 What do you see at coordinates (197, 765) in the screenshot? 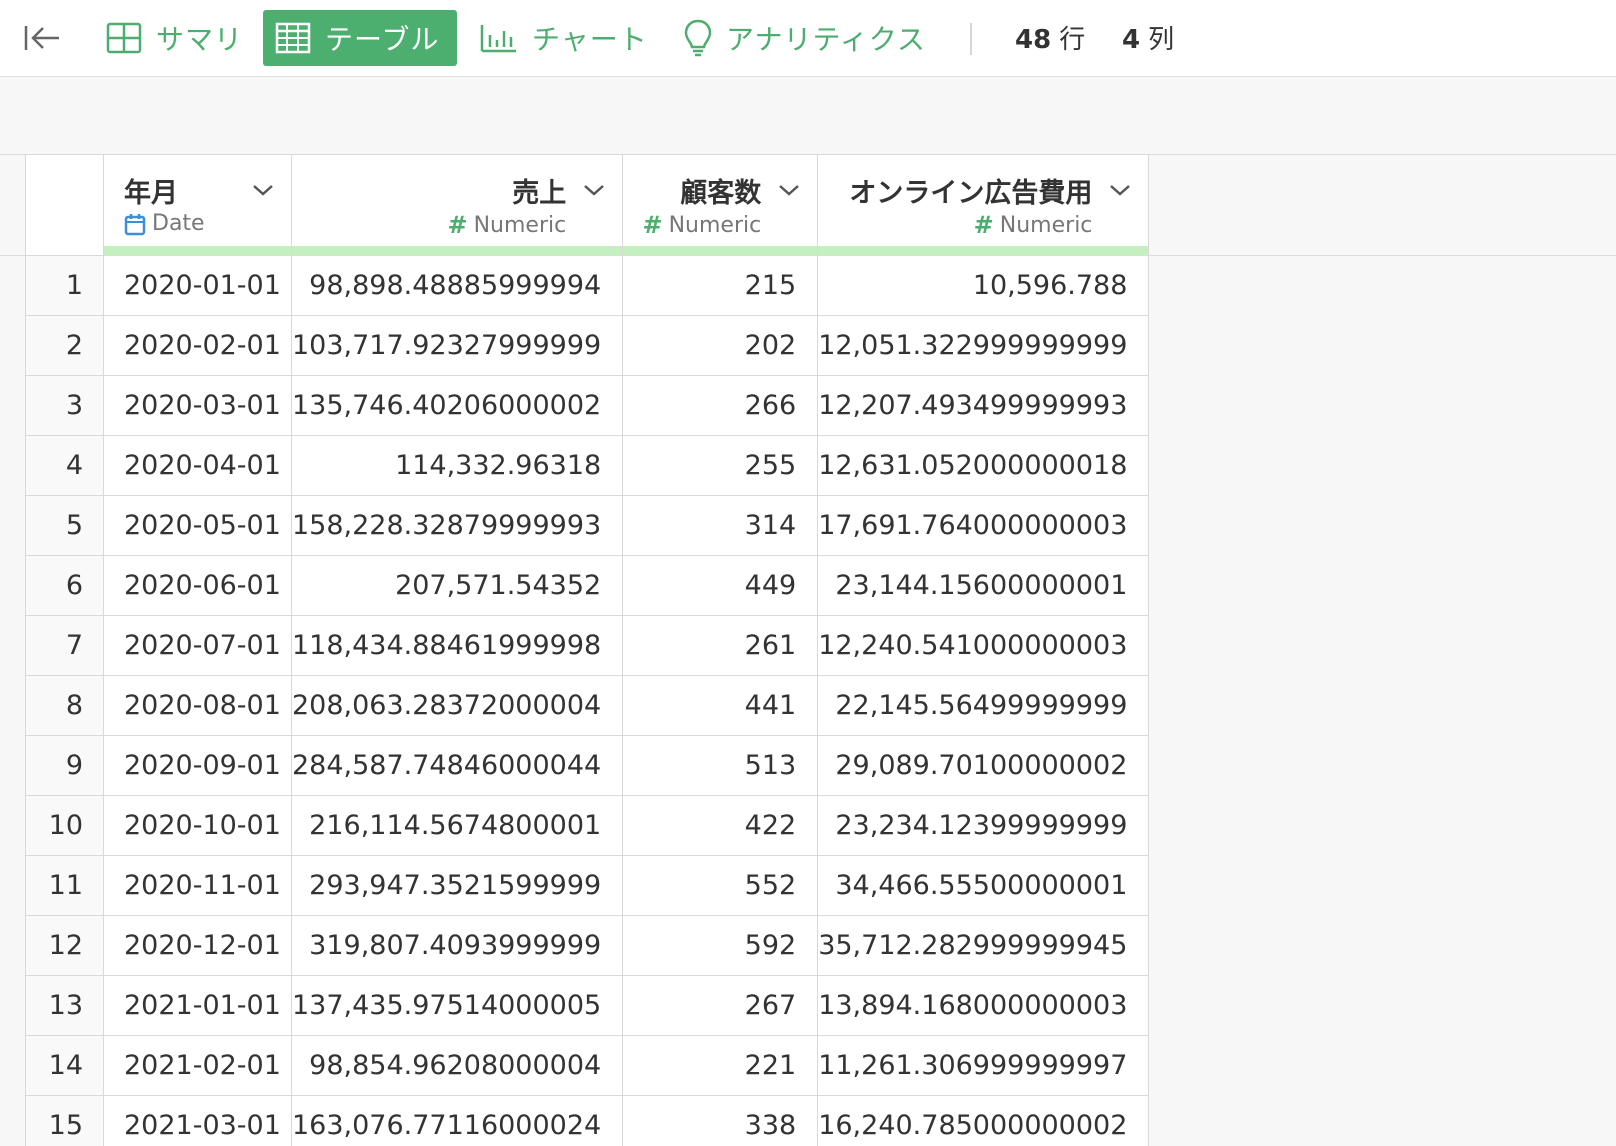
I see `cell-date: 2020-09-01` at bounding box center [197, 765].